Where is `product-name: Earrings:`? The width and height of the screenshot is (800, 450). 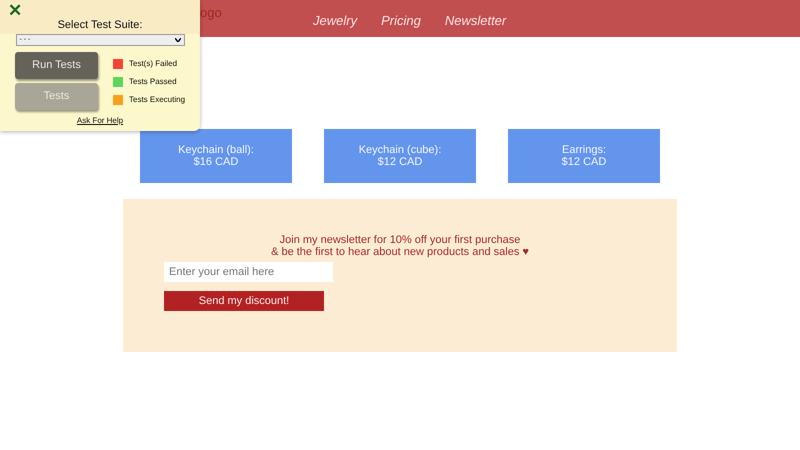 product-name: Earrings: is located at coordinates (584, 150).